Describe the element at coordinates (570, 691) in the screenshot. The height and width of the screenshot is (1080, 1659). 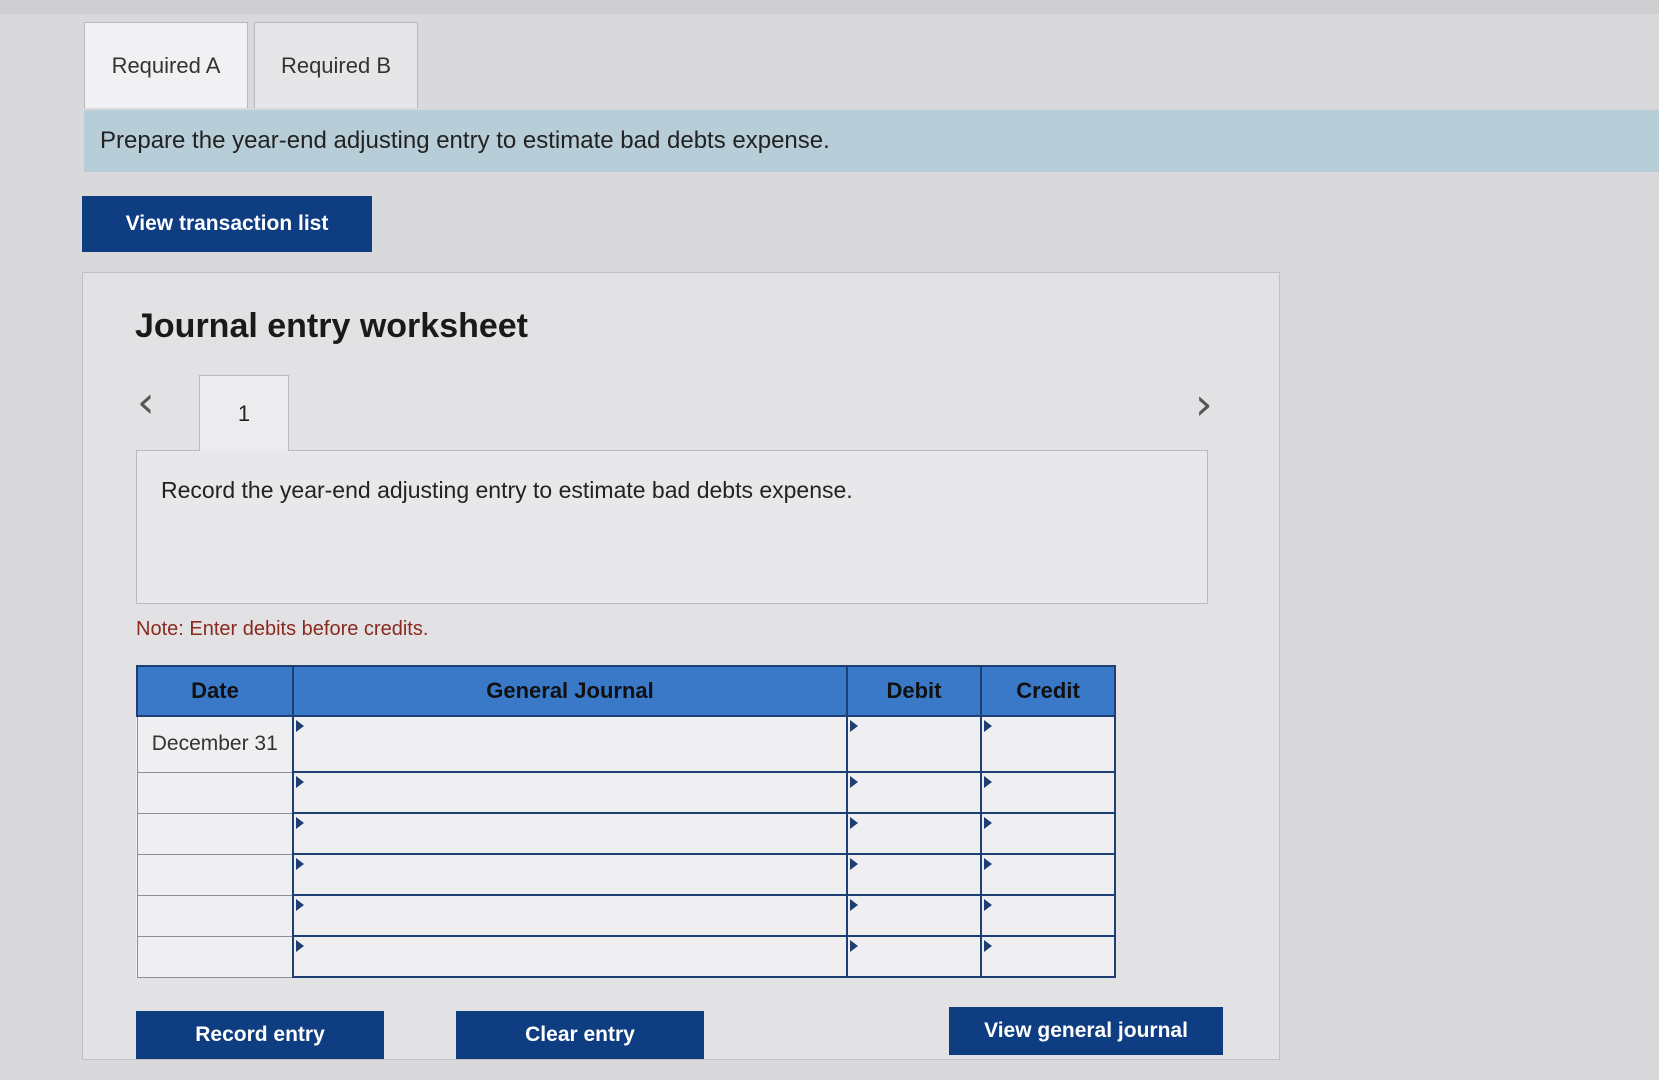
I see `general-journal-header: General Journal` at that location.